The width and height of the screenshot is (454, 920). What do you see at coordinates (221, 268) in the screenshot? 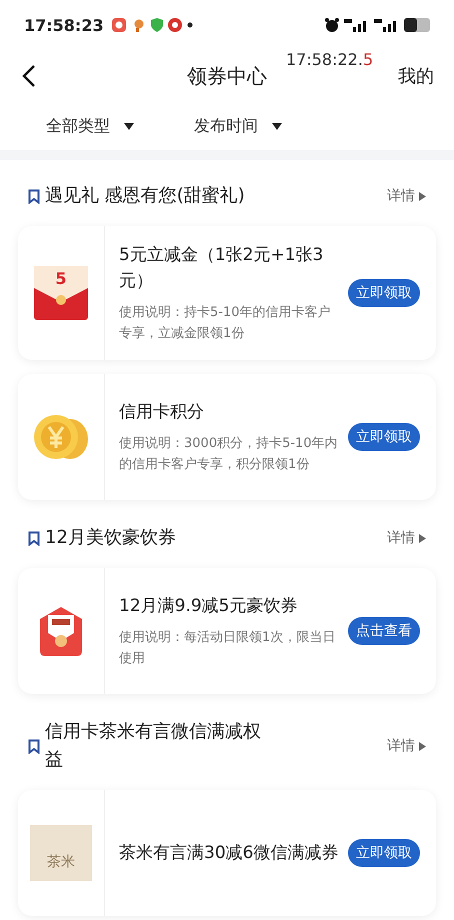
I see `coupon-title: 5元立减金（1张2元+1张3元）` at bounding box center [221, 268].